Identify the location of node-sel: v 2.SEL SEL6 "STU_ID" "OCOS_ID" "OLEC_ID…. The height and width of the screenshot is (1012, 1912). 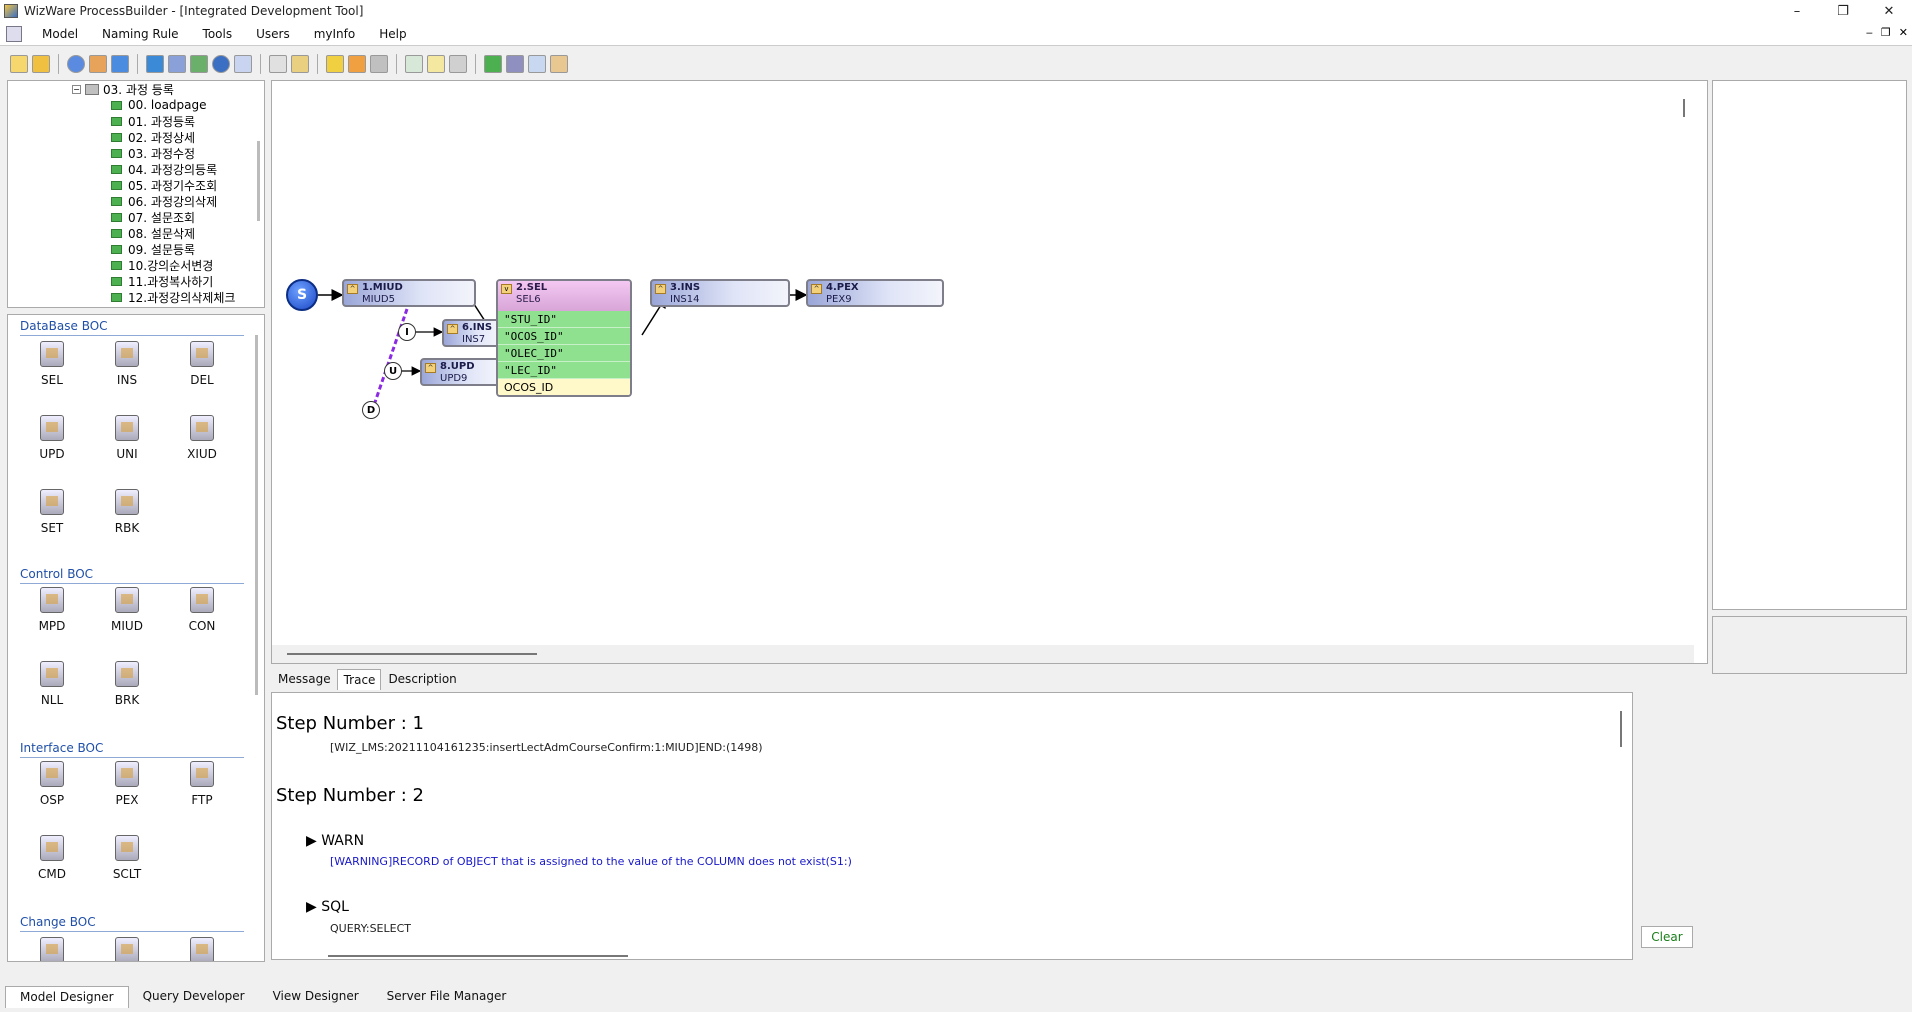
(564, 338).